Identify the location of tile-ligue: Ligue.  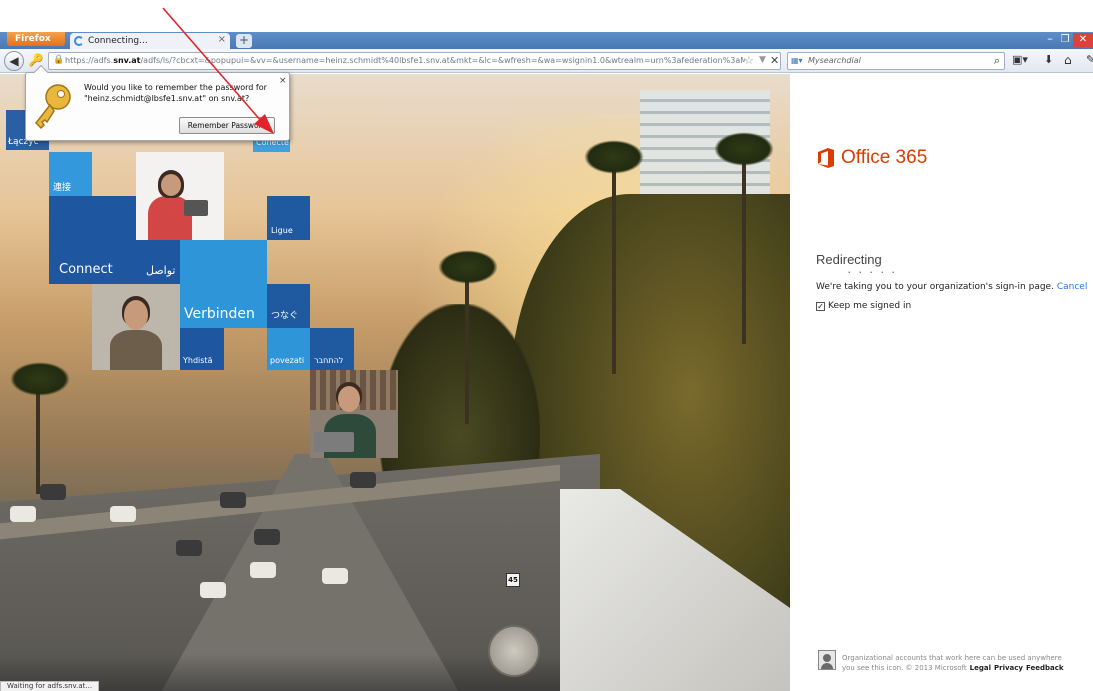
(288, 218).